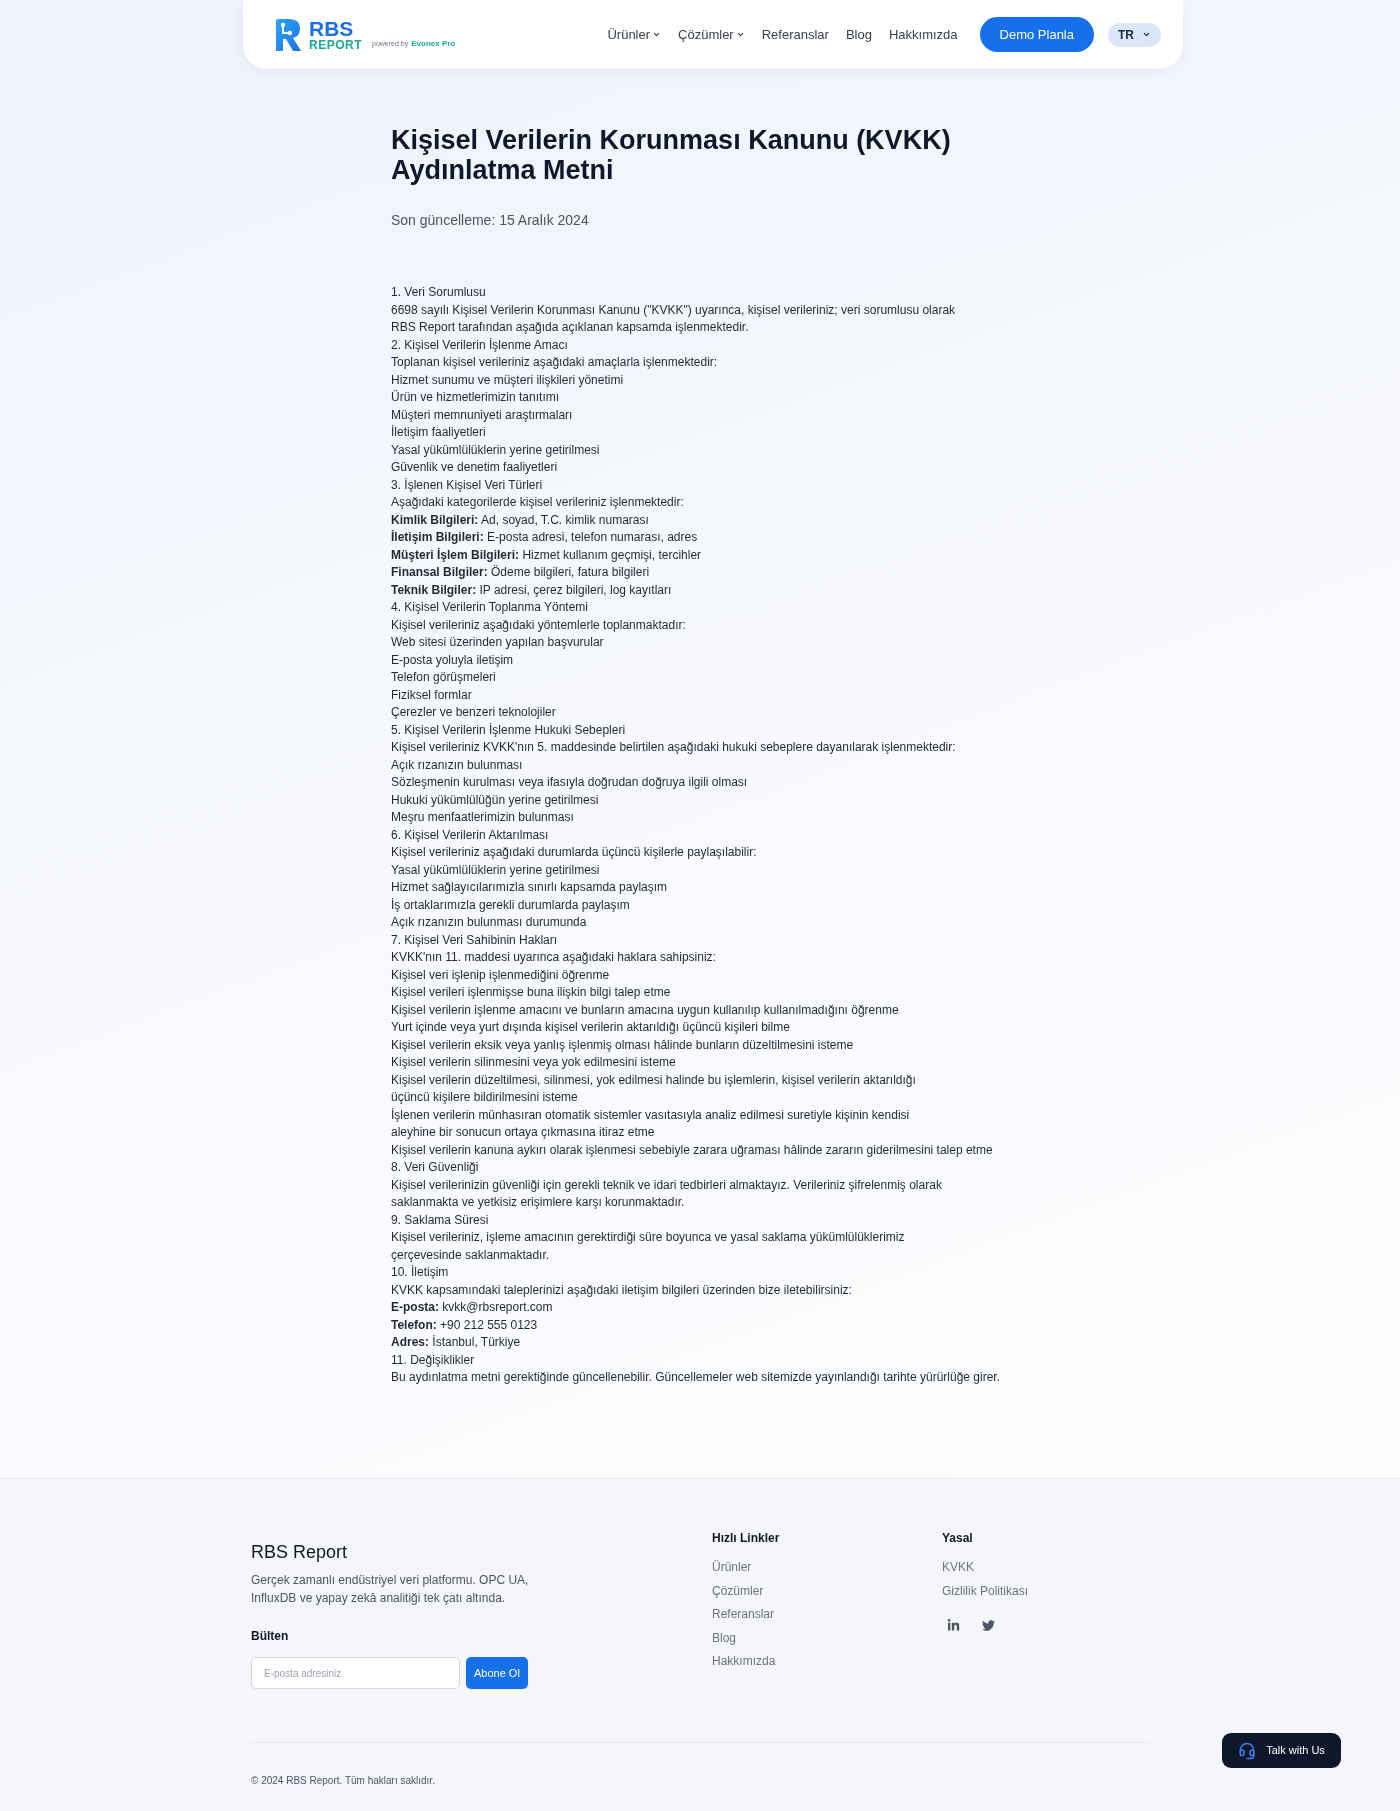 The image size is (1400, 1811). What do you see at coordinates (648, 1237) in the screenshot?
I see `body-line: Kişisel verileriniz, işleme amacının gerektirdiği süre boyunca ve yasal saklama yükümlülüklerimiz` at bounding box center [648, 1237].